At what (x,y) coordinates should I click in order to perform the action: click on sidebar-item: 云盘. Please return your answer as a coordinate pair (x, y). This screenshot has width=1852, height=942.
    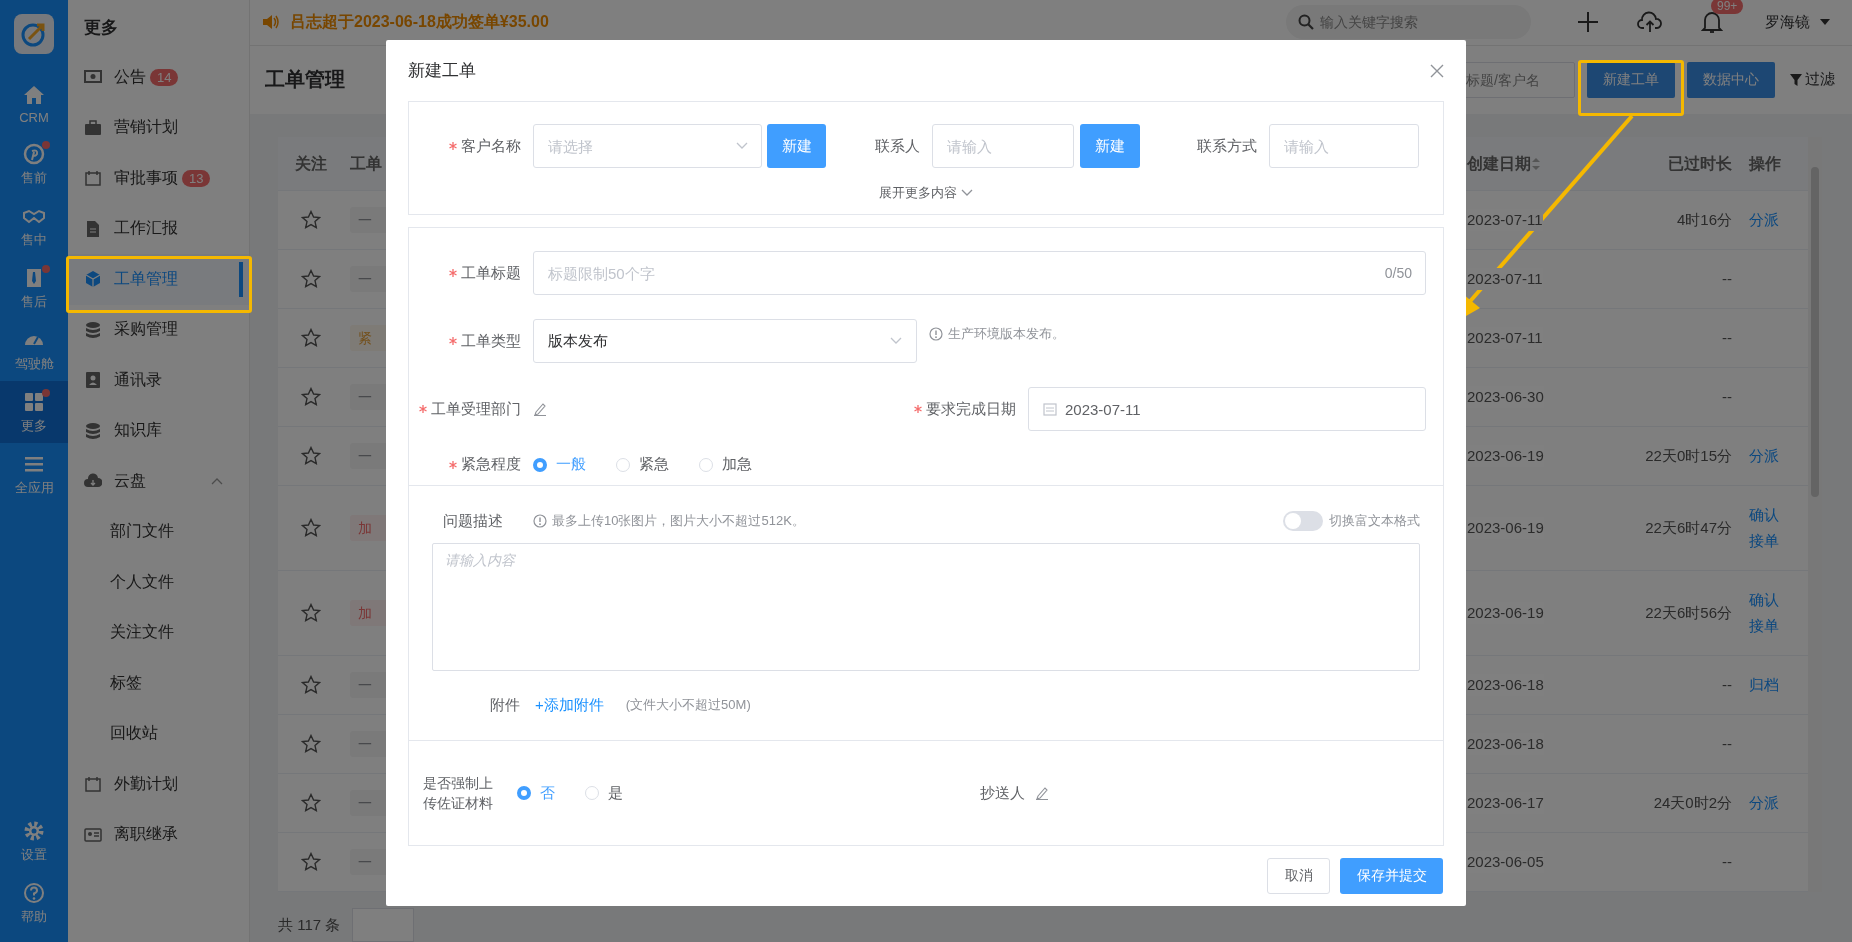
    Looking at the image, I should click on (158, 481).